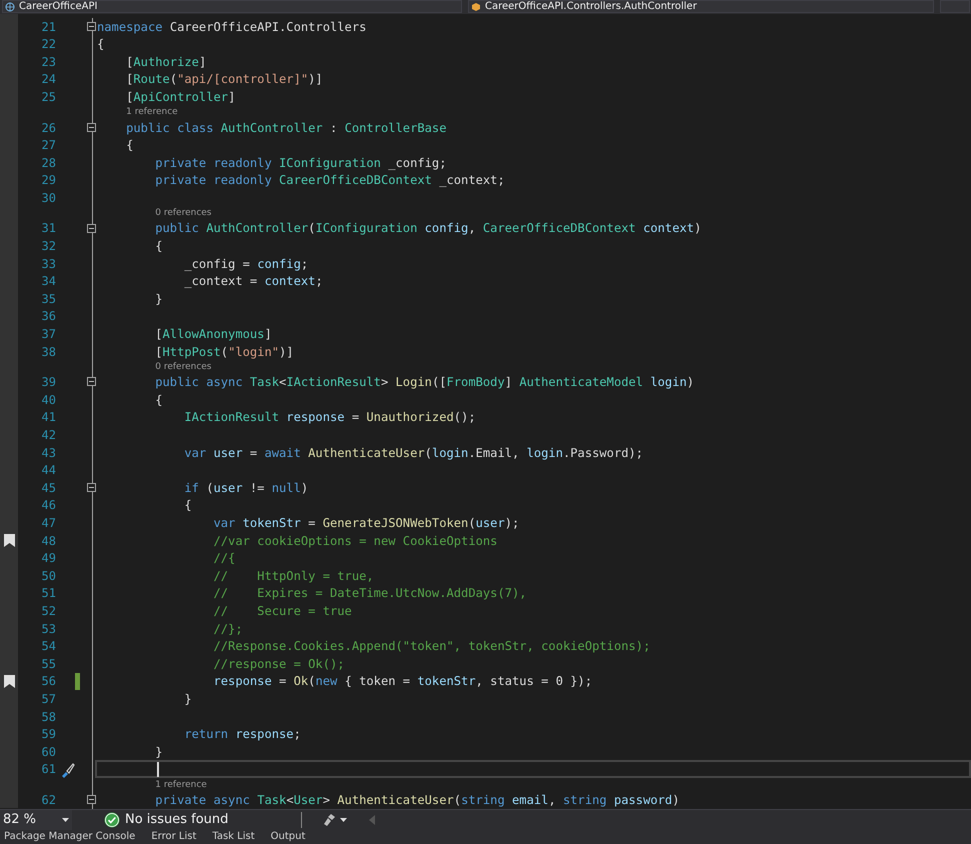 The width and height of the screenshot is (971, 844). I want to click on line-number: 32, so click(49, 246).